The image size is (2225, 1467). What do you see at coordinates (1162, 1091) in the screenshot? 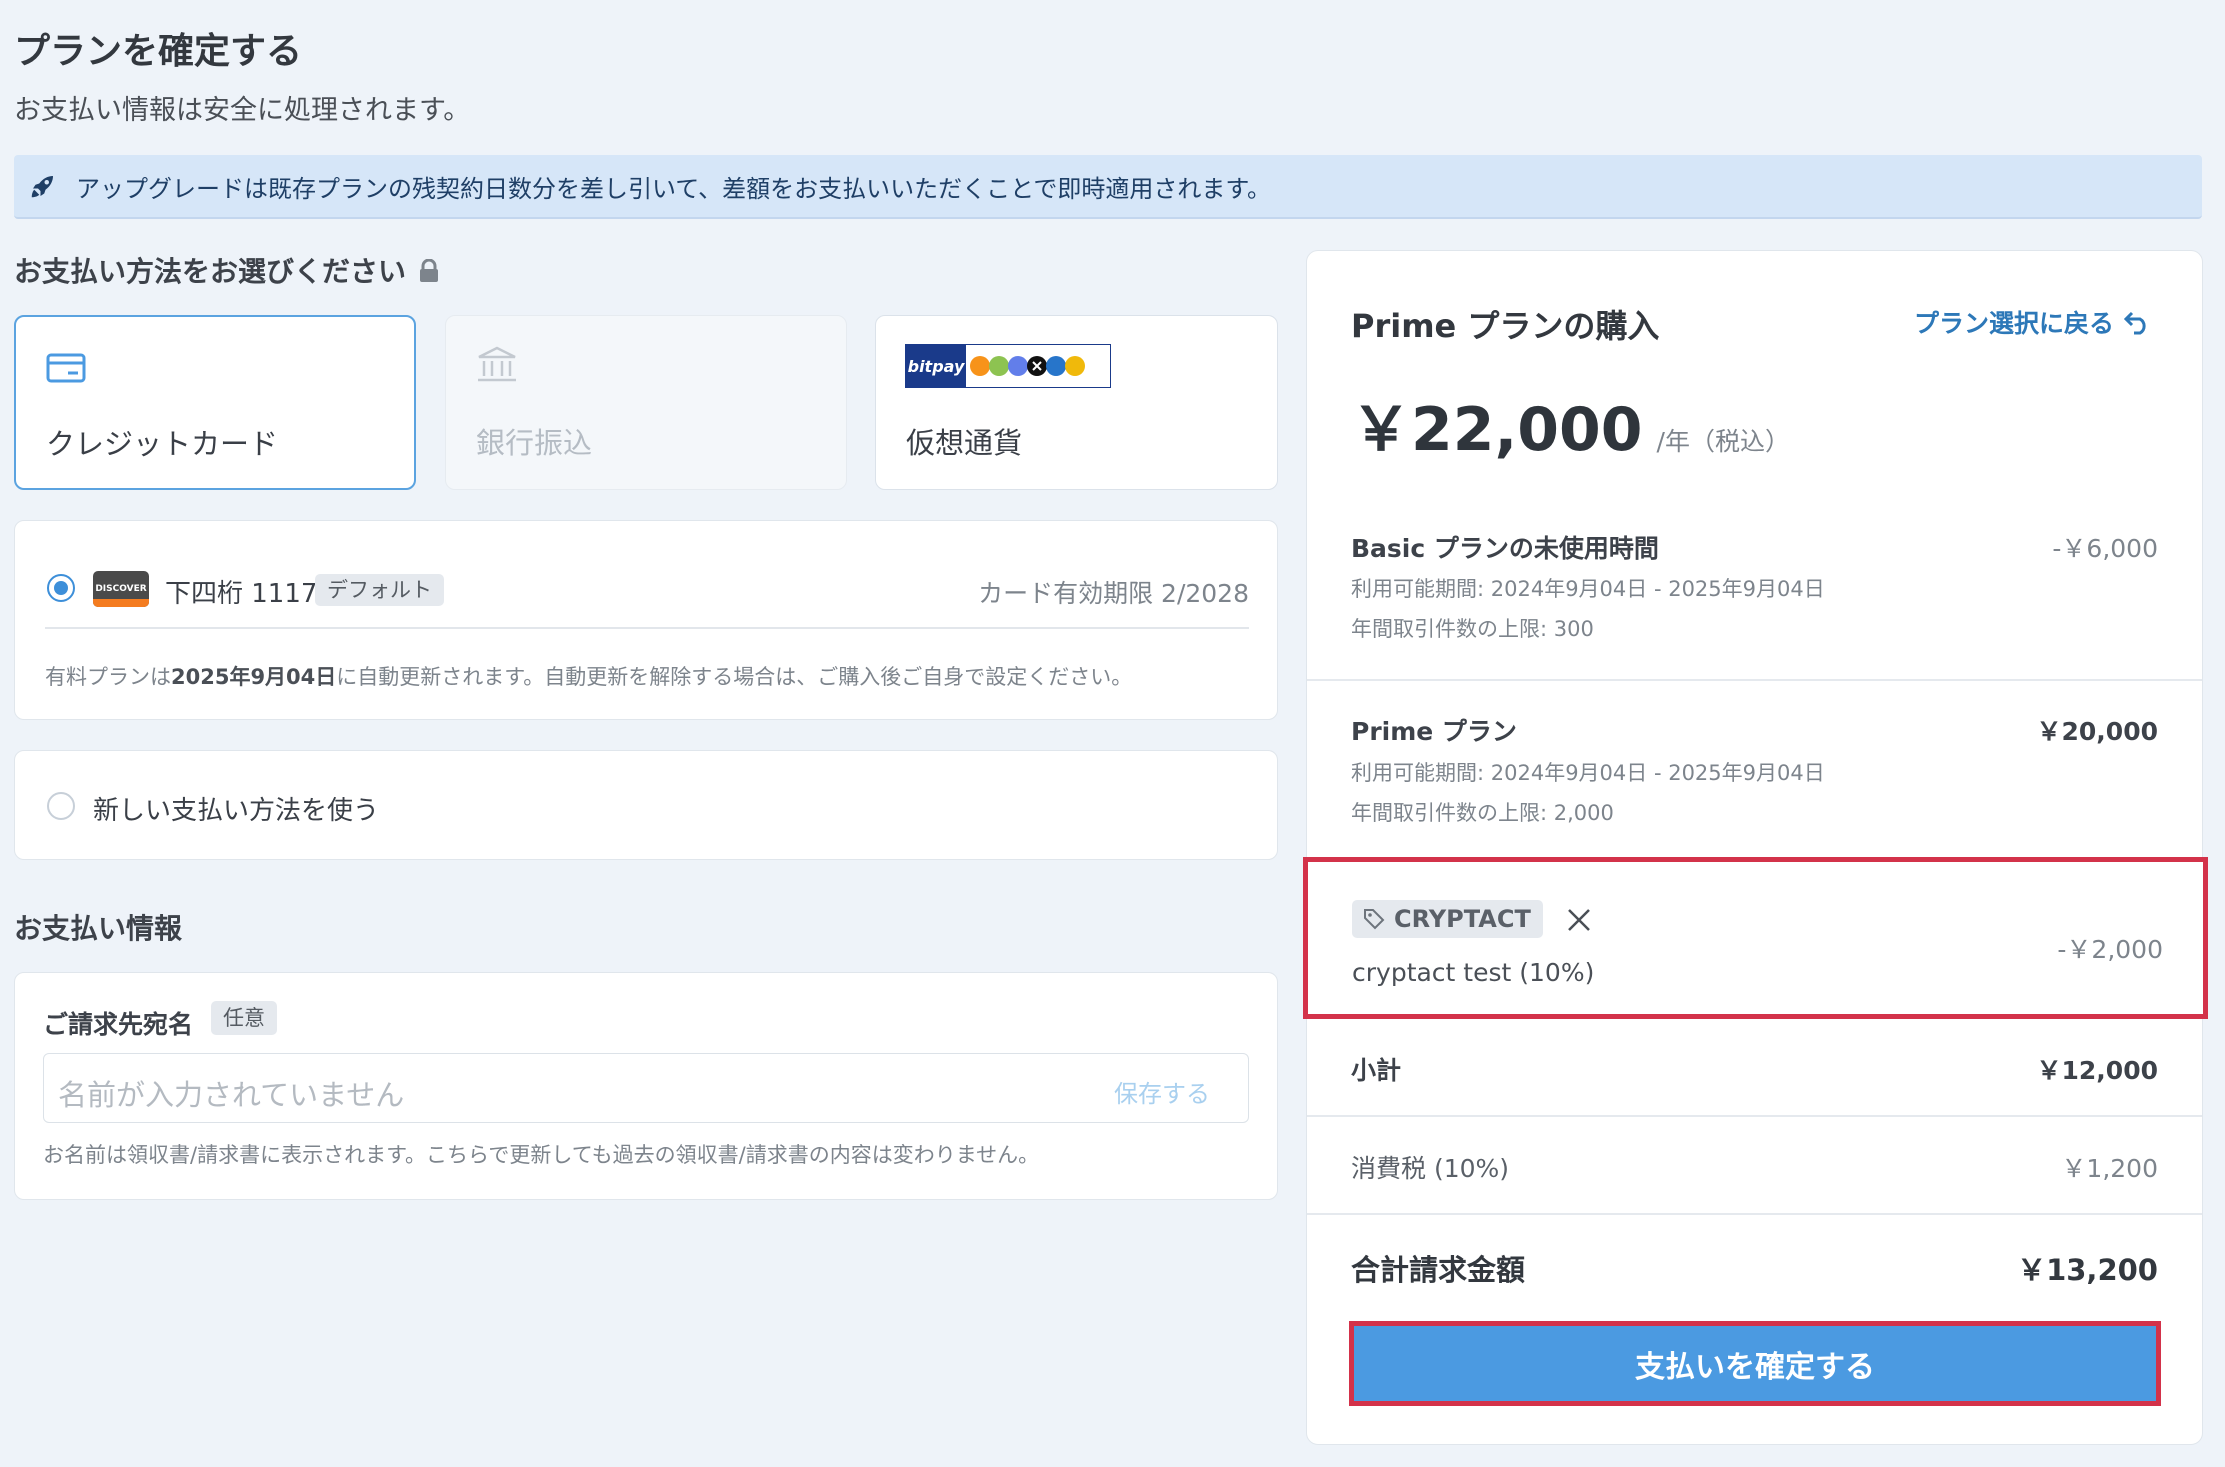
I see `save-name-button: 保存する` at bounding box center [1162, 1091].